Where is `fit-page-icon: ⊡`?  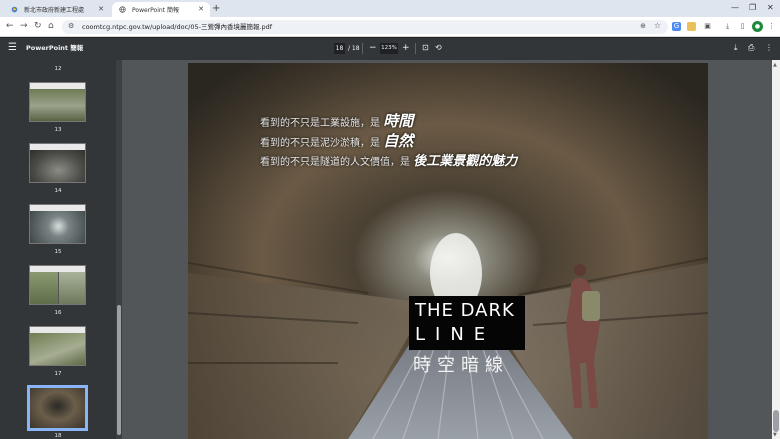 fit-page-icon: ⊡ is located at coordinates (425, 48).